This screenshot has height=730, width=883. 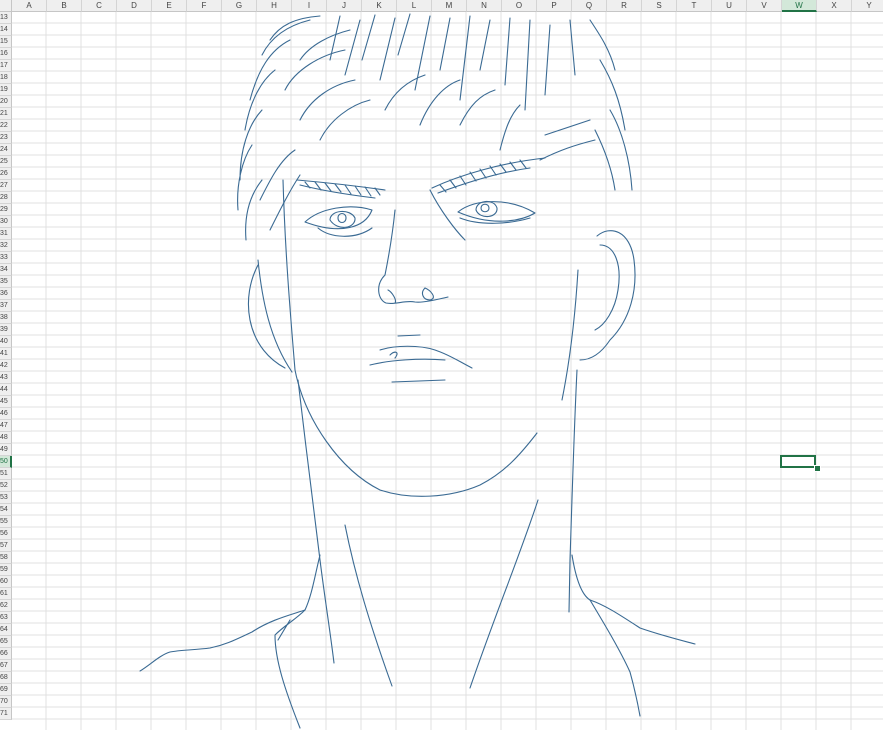 I want to click on neck-muscle-right, so click(x=504, y=594).